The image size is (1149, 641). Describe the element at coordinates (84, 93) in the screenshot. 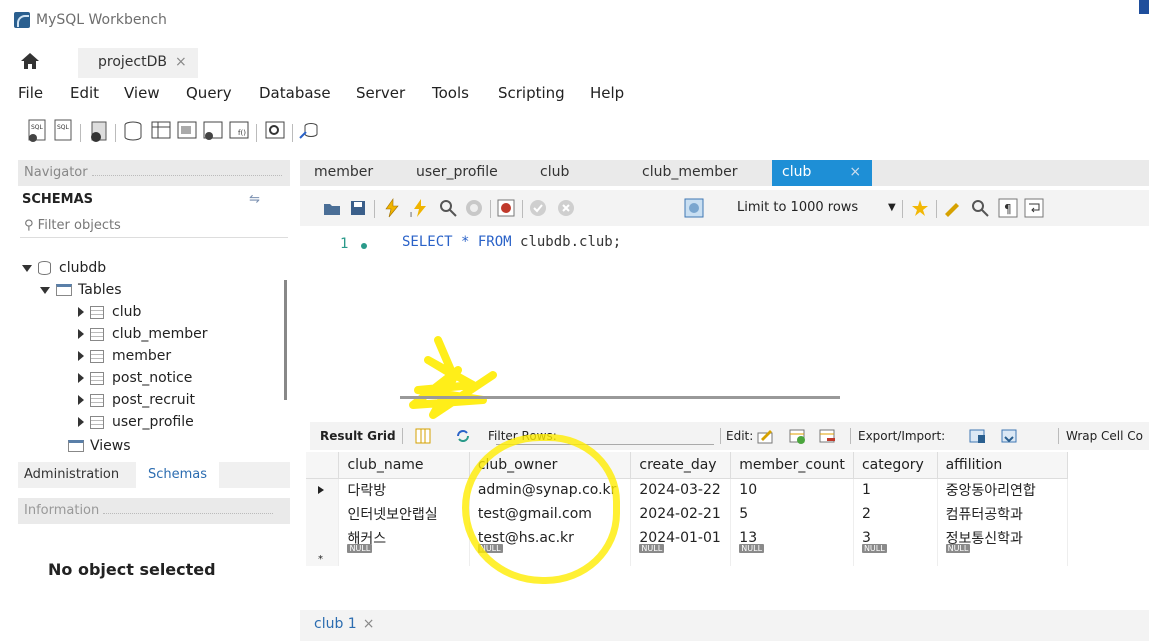

I see `menu-edit: Edit` at that location.